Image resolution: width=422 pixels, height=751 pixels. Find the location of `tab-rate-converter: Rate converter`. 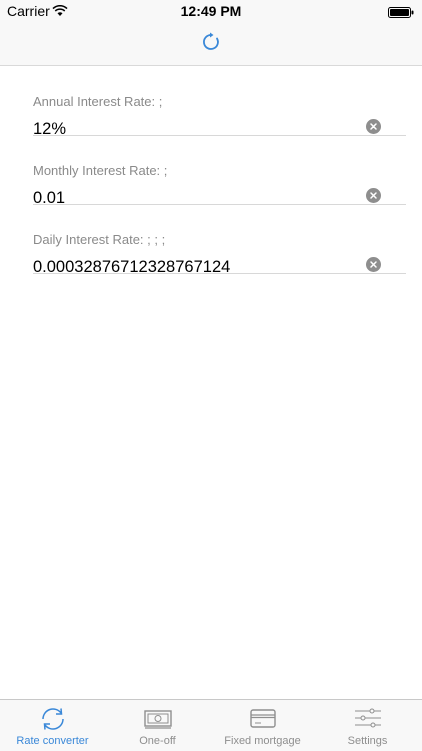

tab-rate-converter: Rate converter is located at coordinates (52, 725).